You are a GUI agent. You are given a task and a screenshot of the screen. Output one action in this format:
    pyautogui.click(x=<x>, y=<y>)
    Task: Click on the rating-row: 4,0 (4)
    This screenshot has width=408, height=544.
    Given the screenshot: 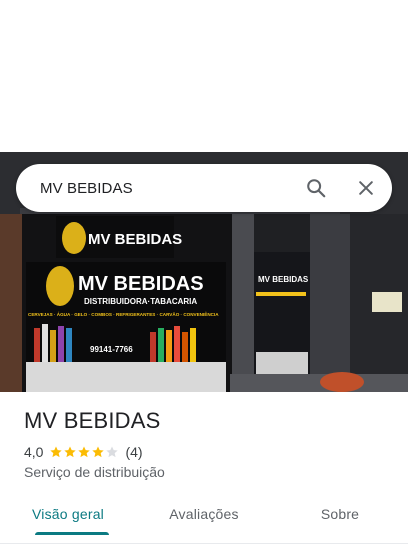 What is the action you would take?
    pyautogui.click(x=209, y=452)
    